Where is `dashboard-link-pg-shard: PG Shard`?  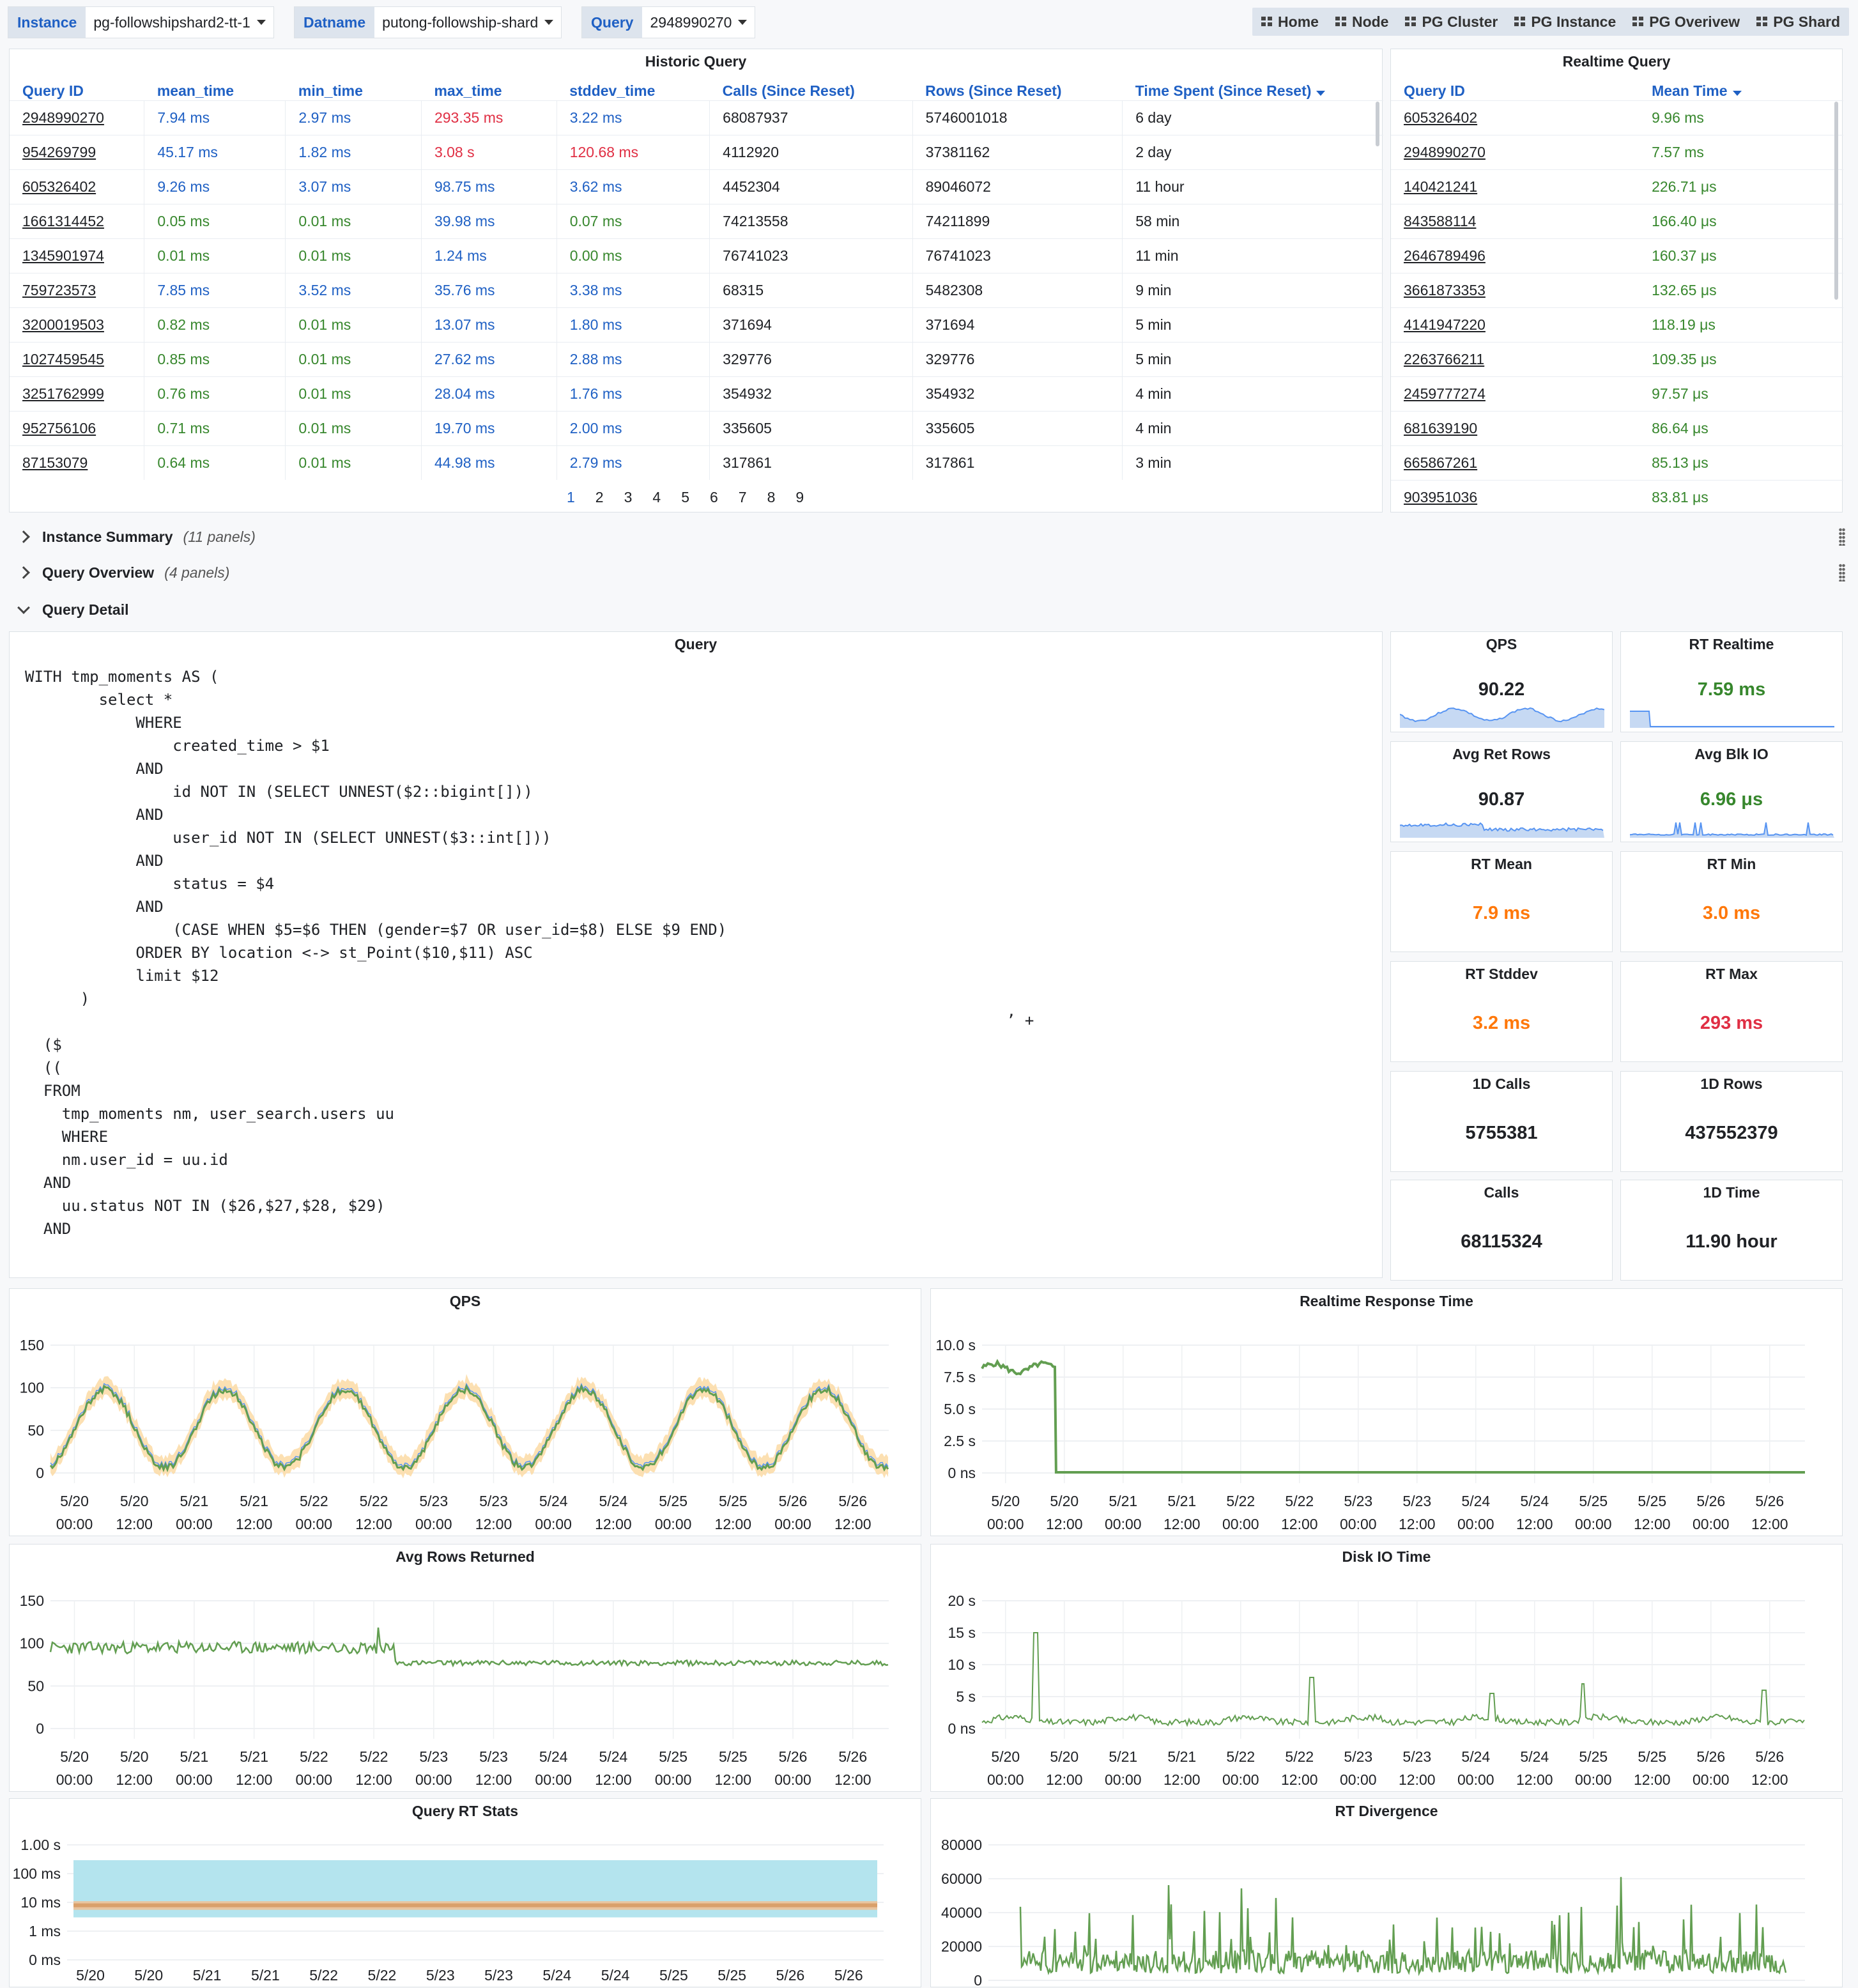
dashboard-link-pg-shard: PG Shard is located at coordinates (1798, 22).